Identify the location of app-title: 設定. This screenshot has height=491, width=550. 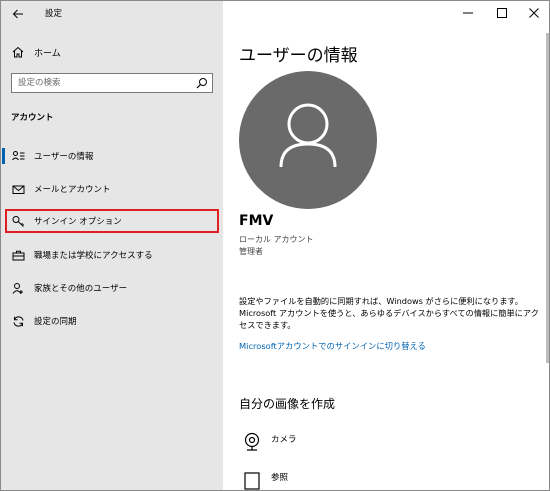
(54, 14).